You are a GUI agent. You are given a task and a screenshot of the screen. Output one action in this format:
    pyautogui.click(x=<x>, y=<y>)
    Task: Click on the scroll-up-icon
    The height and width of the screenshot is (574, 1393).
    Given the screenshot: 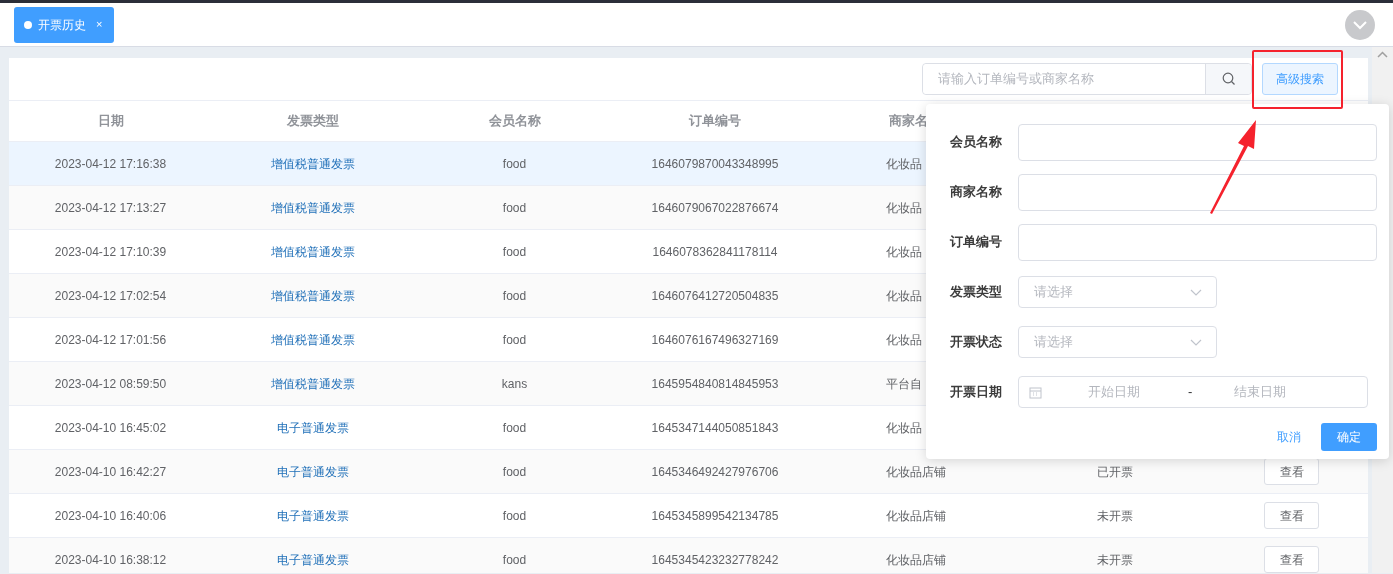 What is the action you would take?
    pyautogui.click(x=1382, y=54)
    